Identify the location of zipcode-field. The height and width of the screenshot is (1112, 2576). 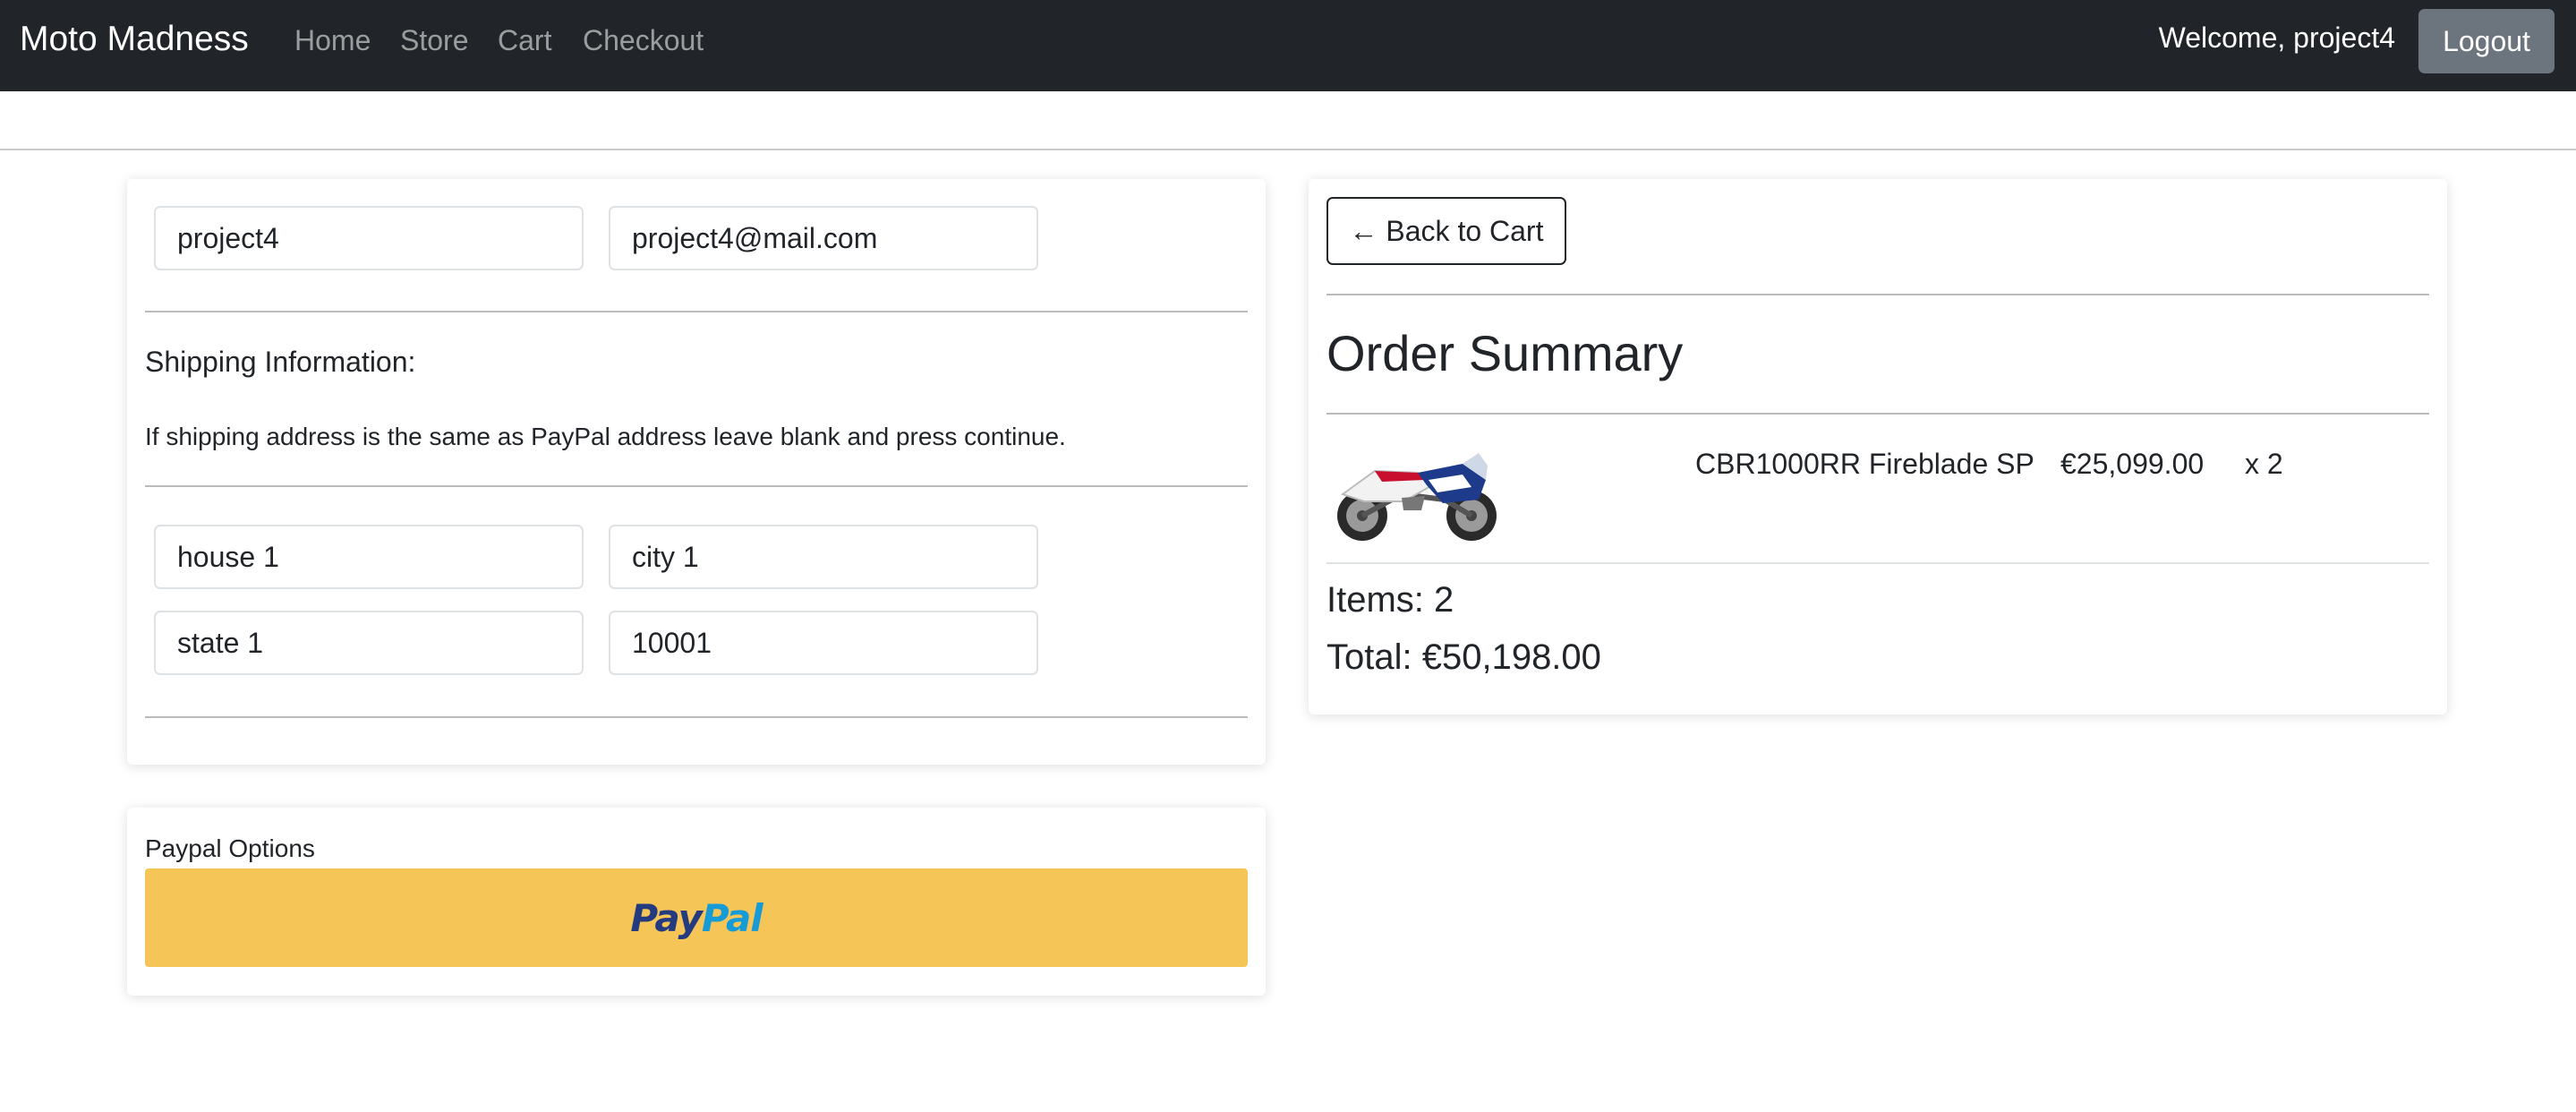
(823, 643).